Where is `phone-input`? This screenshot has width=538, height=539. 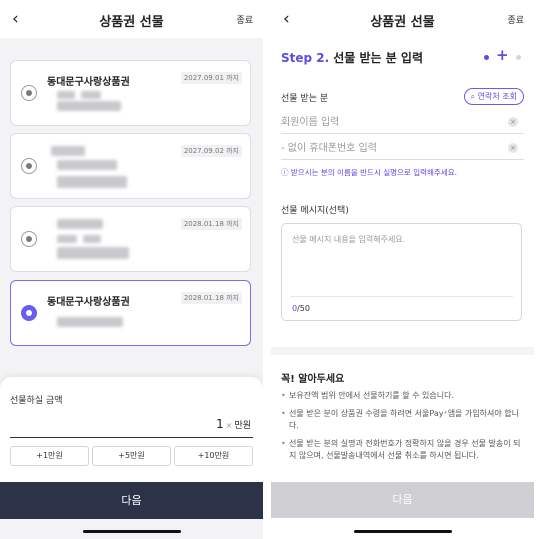 phone-input is located at coordinates (381, 148).